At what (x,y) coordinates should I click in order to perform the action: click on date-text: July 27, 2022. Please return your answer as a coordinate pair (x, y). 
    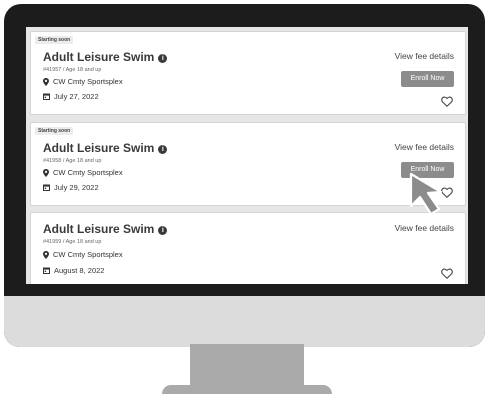
    Looking at the image, I should click on (76, 96).